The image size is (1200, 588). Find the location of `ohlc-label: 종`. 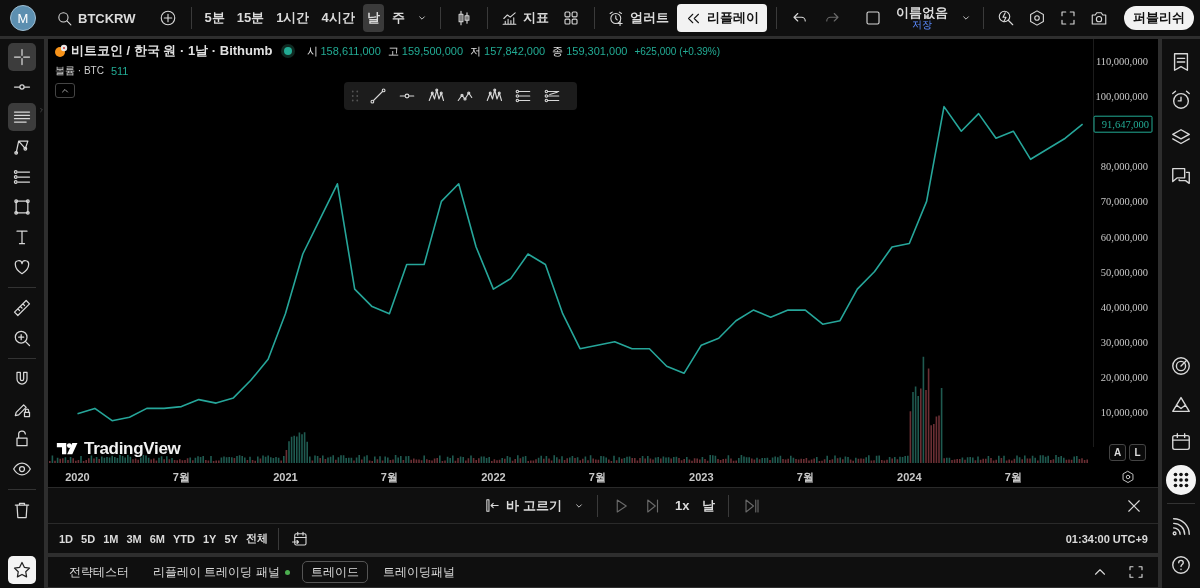

ohlc-label: 종 is located at coordinates (558, 51).